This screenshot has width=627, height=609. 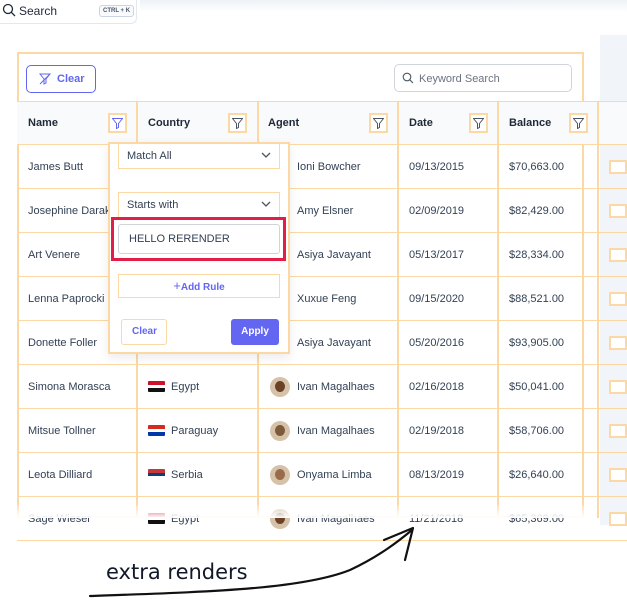 I want to click on cell-agent: Onyama Limba, so click(x=334, y=475).